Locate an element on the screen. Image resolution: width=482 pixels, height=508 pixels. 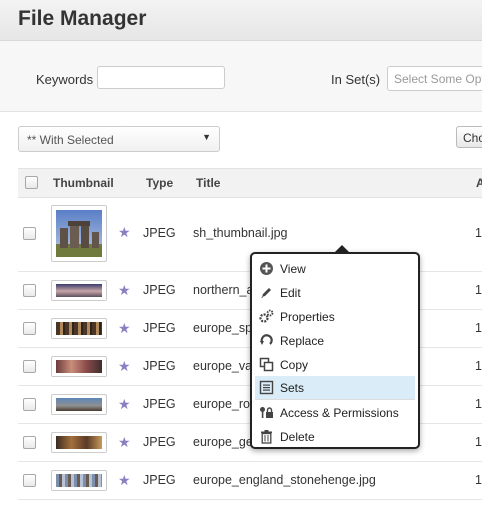
menu-item-label: Properties is located at coordinates (307, 317).